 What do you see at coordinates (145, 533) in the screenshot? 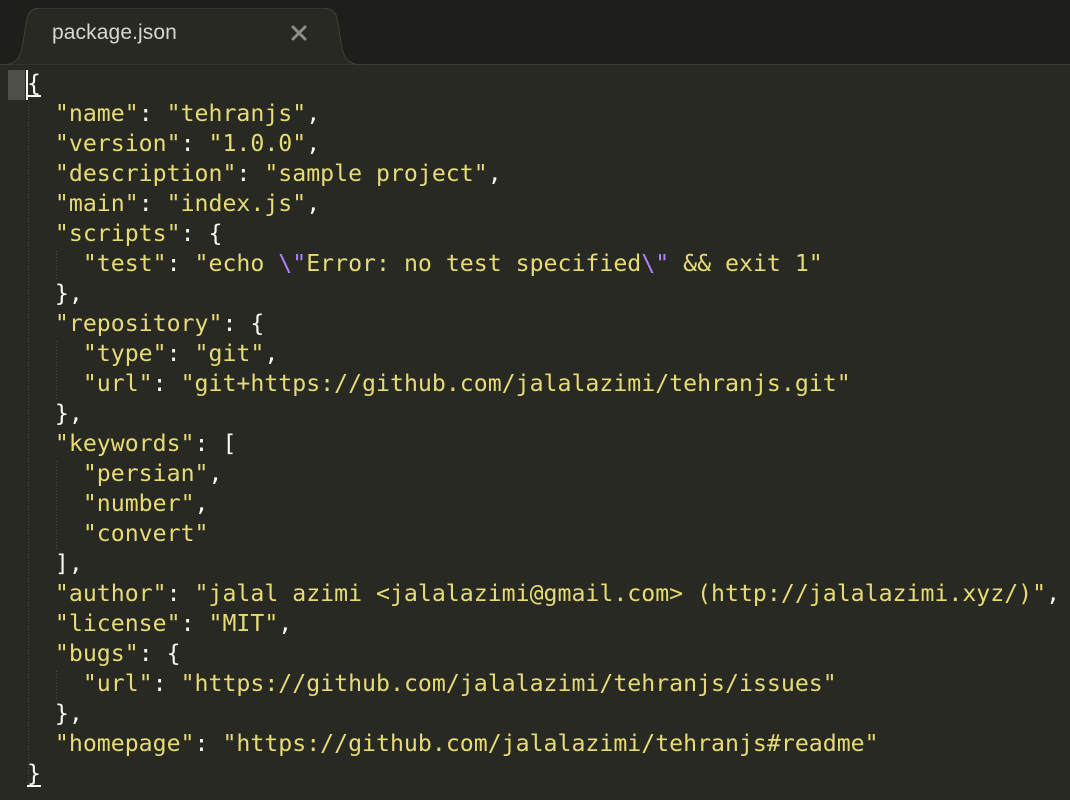
I see `code-string: "convert"` at bounding box center [145, 533].